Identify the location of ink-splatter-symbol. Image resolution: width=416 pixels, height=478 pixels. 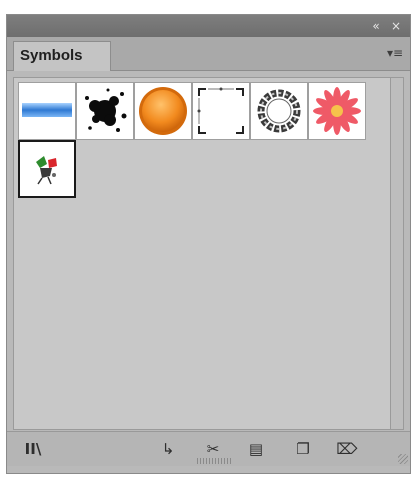
(106, 110).